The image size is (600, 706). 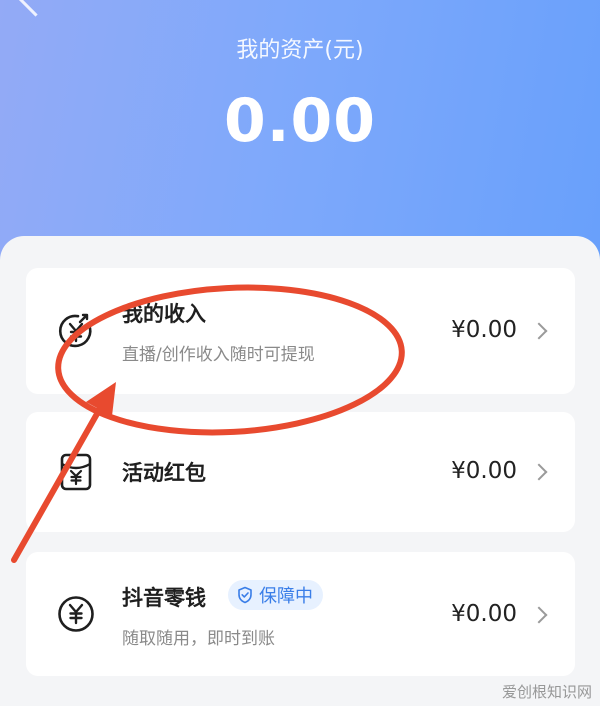 I want to click on total-assets-amount: 0.00, so click(x=300, y=121).